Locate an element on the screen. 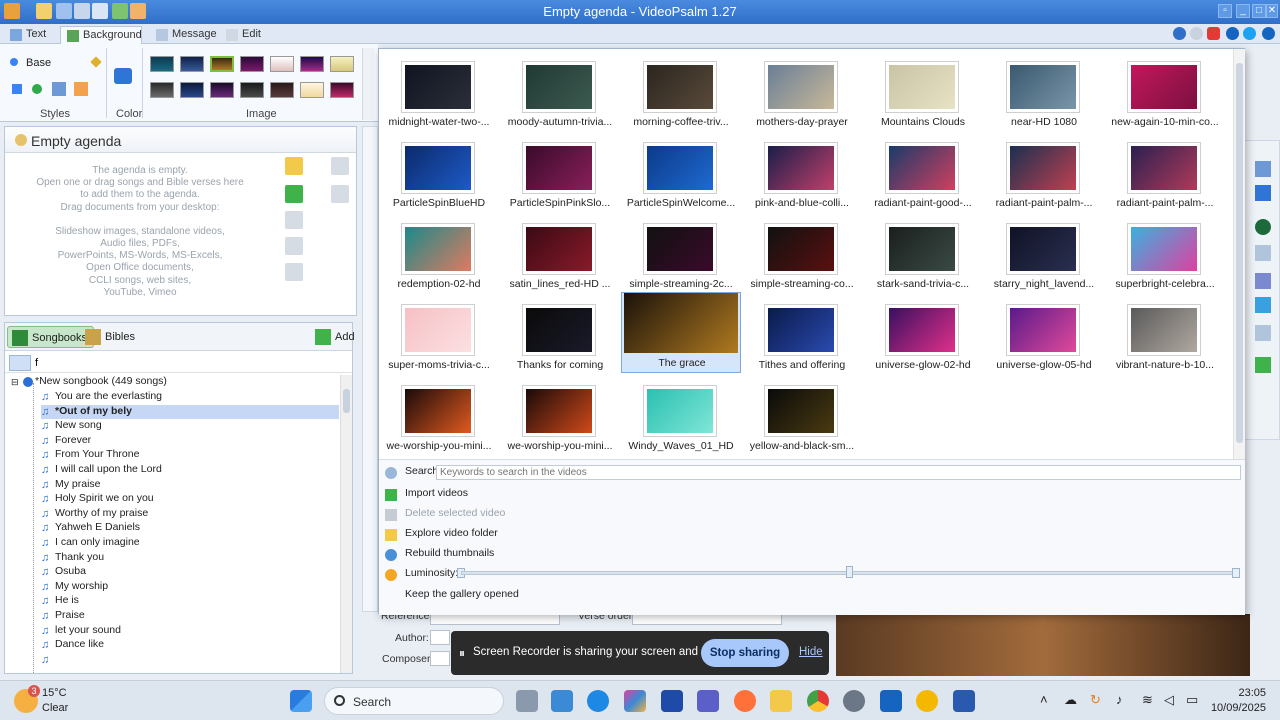  sync-icon: ↻ is located at coordinates (1095, 700).